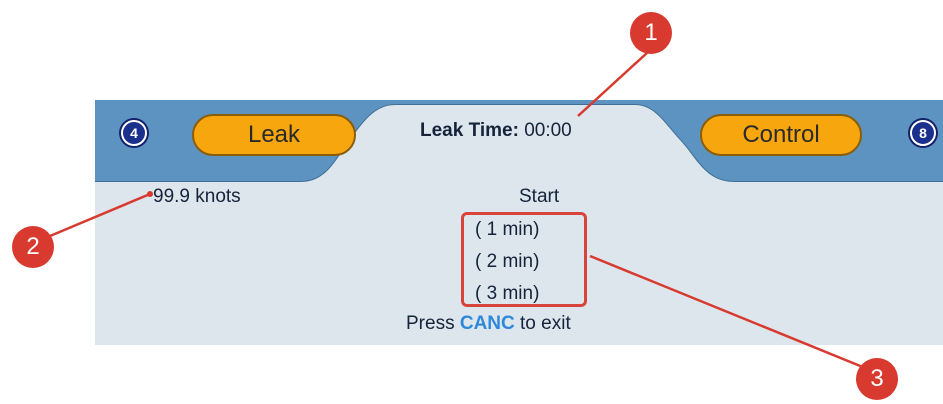 The height and width of the screenshot is (404, 943). Describe the element at coordinates (877, 379) in the screenshot. I see `callout-3: 3` at that location.